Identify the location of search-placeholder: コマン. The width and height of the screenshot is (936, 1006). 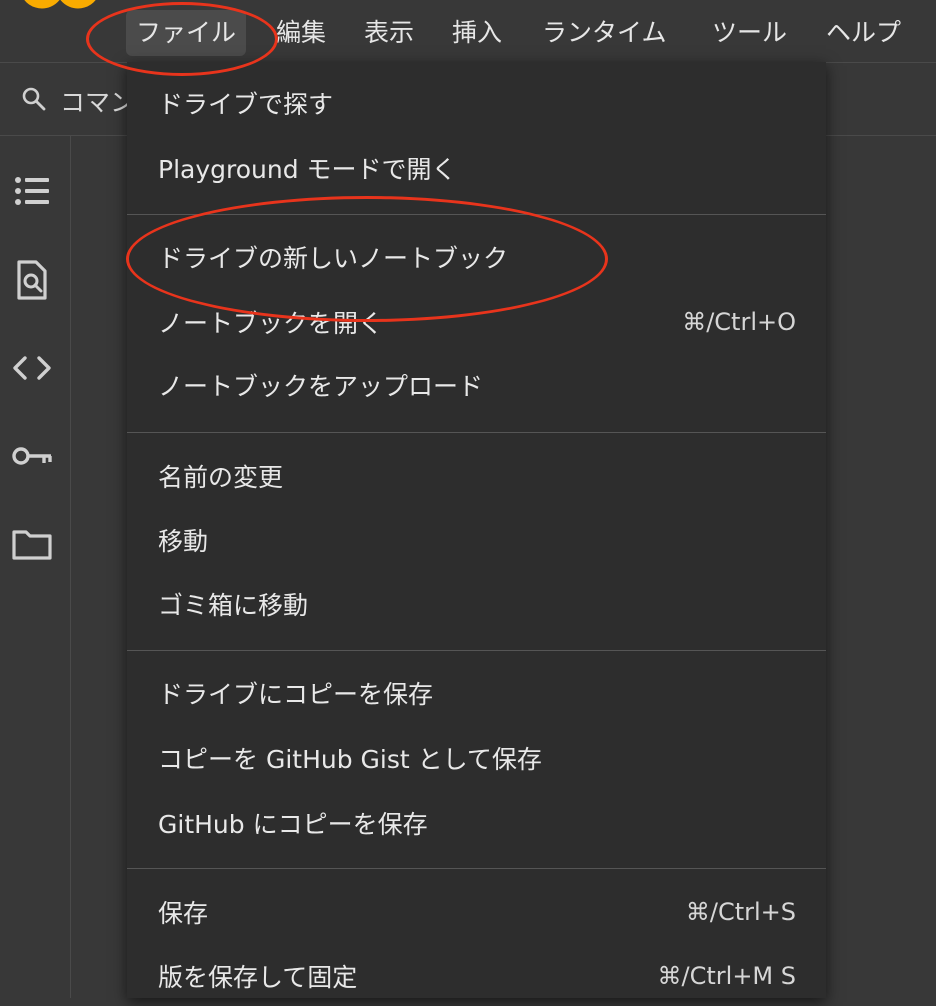
(98, 102).